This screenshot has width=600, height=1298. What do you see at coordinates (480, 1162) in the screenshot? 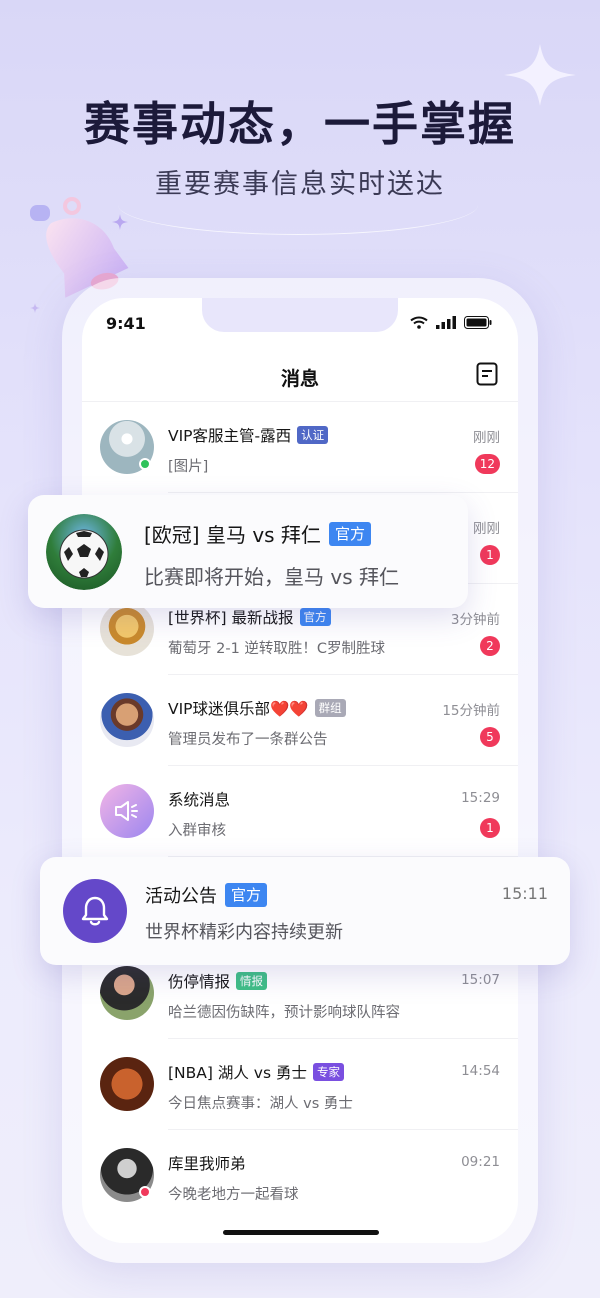
I see `row-time: 09:21` at bounding box center [480, 1162].